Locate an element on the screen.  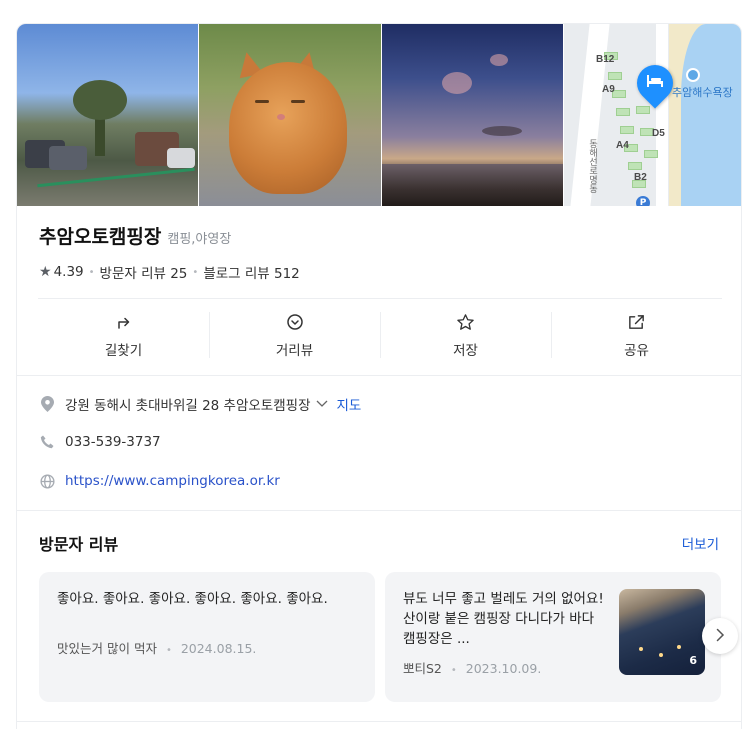
section-title: 방문자 리뷰 is located at coordinates (79, 544).